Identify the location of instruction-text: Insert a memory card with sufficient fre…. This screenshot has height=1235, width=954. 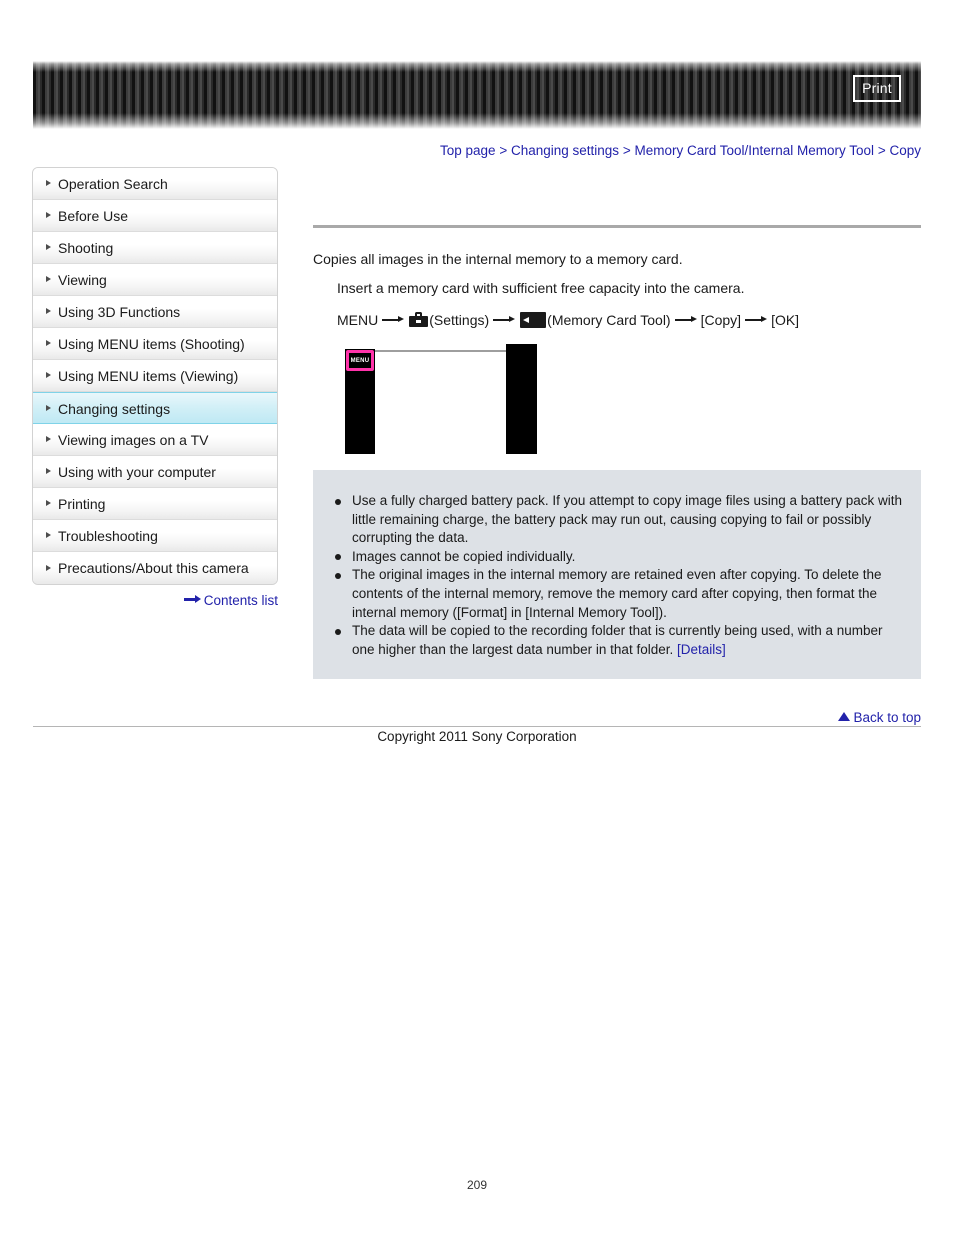
(541, 288).